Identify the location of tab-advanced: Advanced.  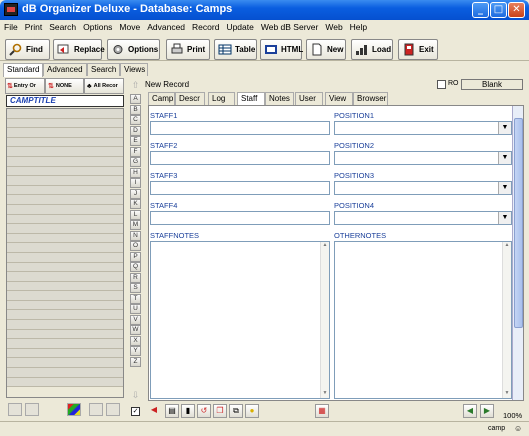
(65, 69).